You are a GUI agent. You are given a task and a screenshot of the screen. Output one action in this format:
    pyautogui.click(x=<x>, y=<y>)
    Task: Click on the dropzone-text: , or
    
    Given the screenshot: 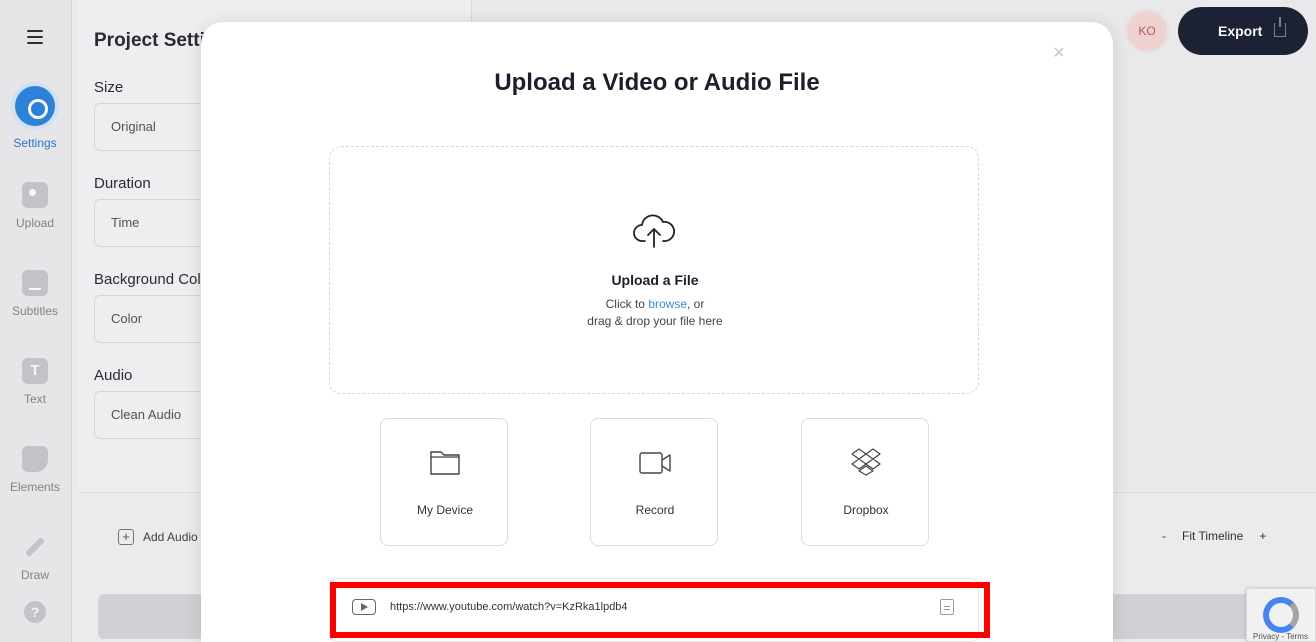 What is the action you would take?
    pyautogui.click(x=696, y=304)
    